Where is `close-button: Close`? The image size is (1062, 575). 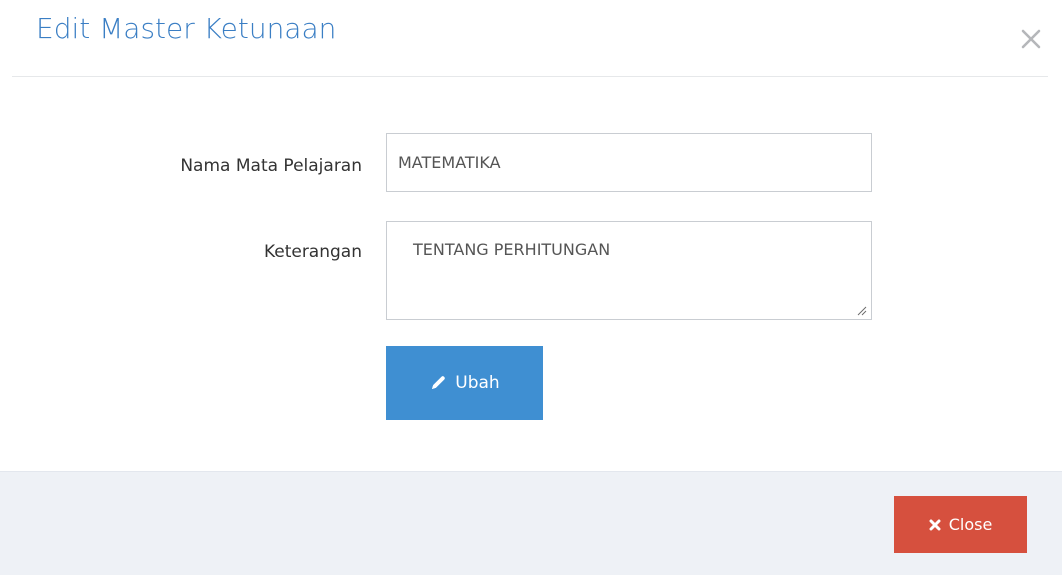
close-button: Close is located at coordinates (960, 524).